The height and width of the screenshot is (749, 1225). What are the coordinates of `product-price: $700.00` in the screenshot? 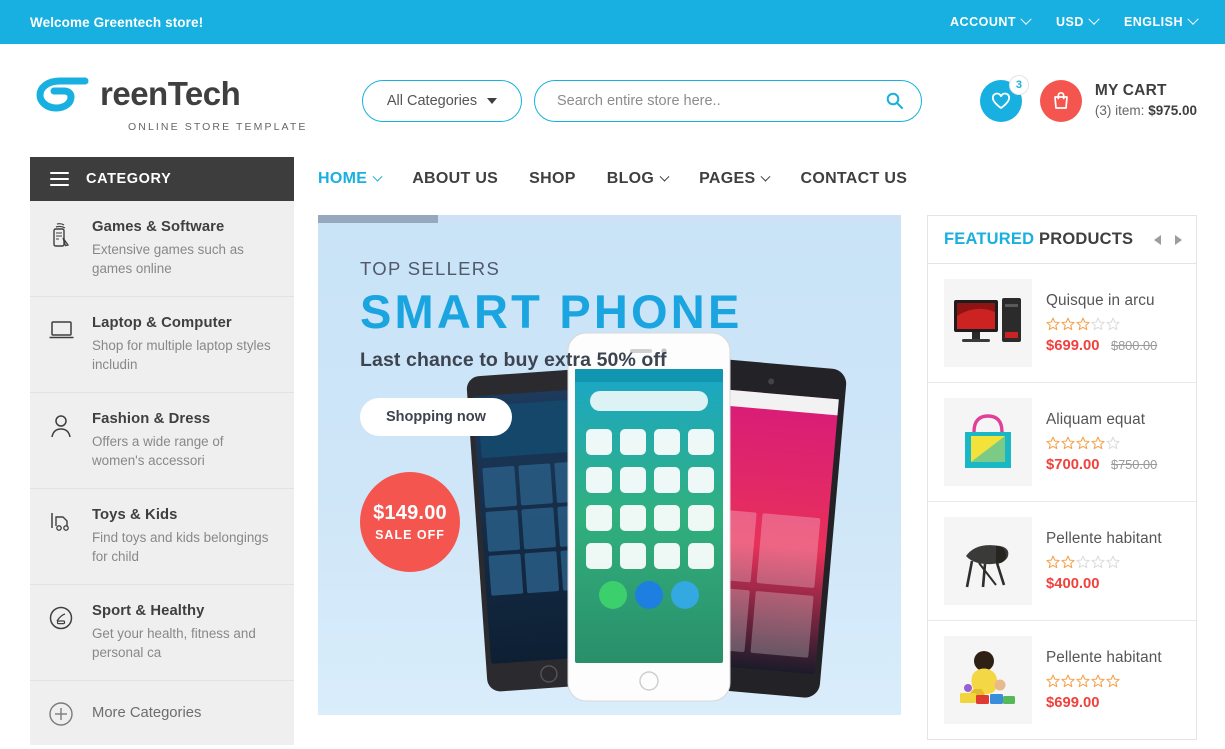 It's located at (1073, 464).